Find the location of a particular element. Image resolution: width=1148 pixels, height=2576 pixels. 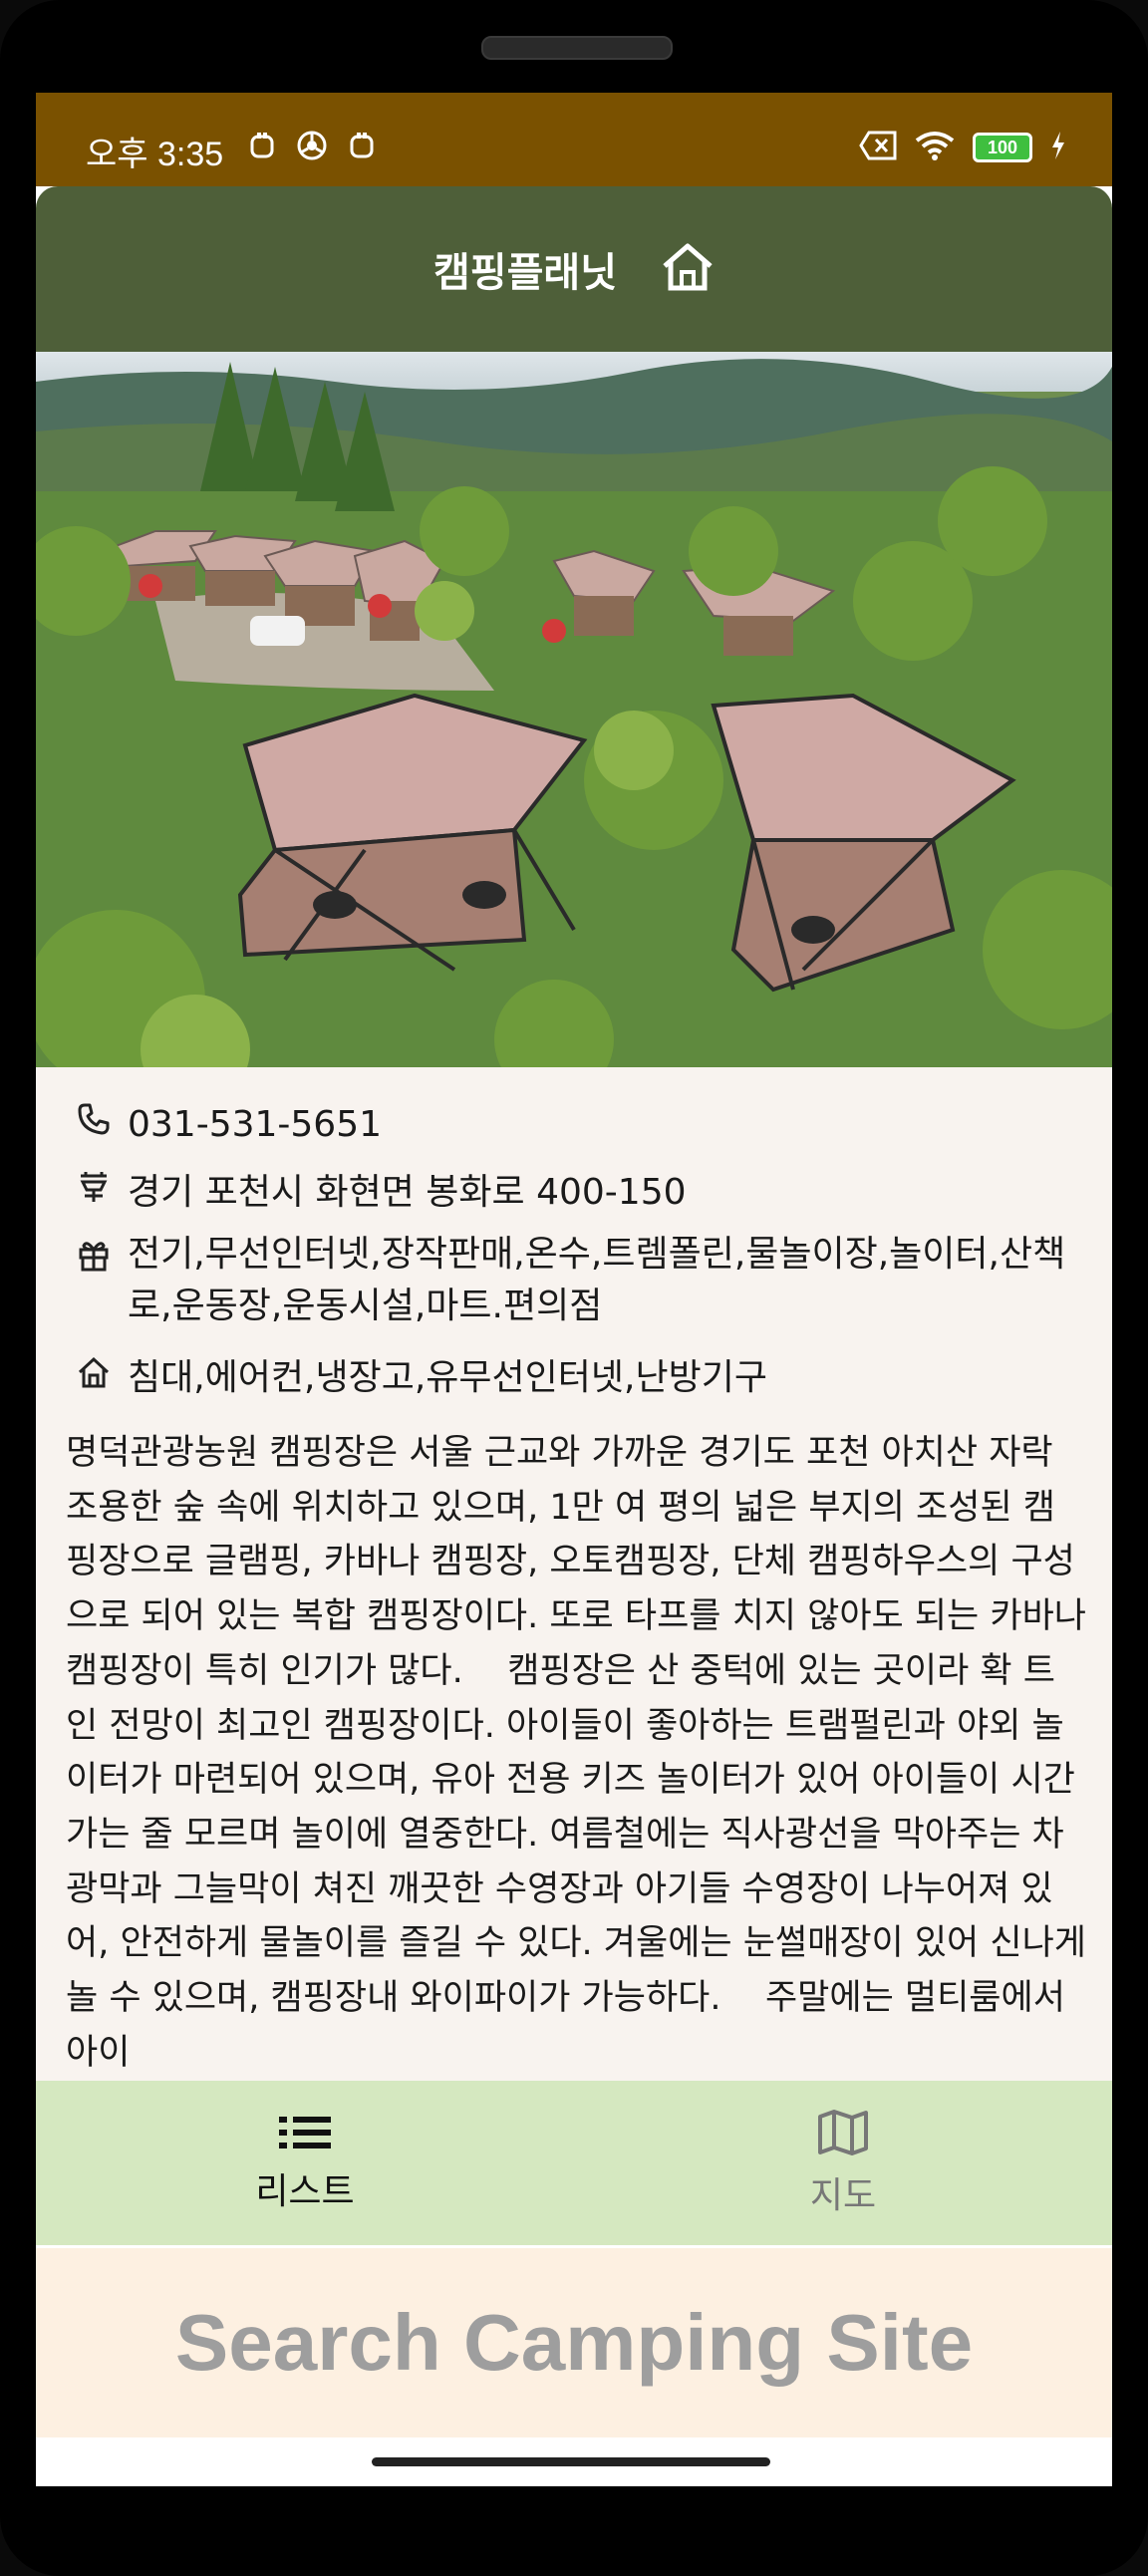

search-camping-text: Search Camping Site is located at coordinates (574, 2342).